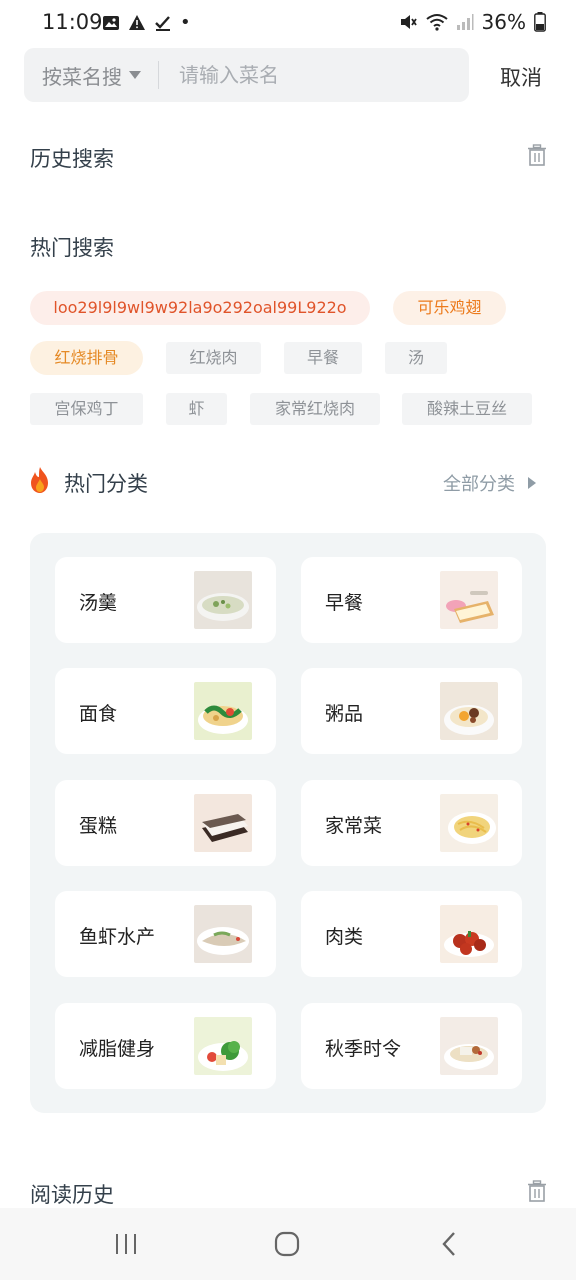 The height and width of the screenshot is (1280, 576). Describe the element at coordinates (436, 22) in the screenshot. I see `wifi-icon` at that location.